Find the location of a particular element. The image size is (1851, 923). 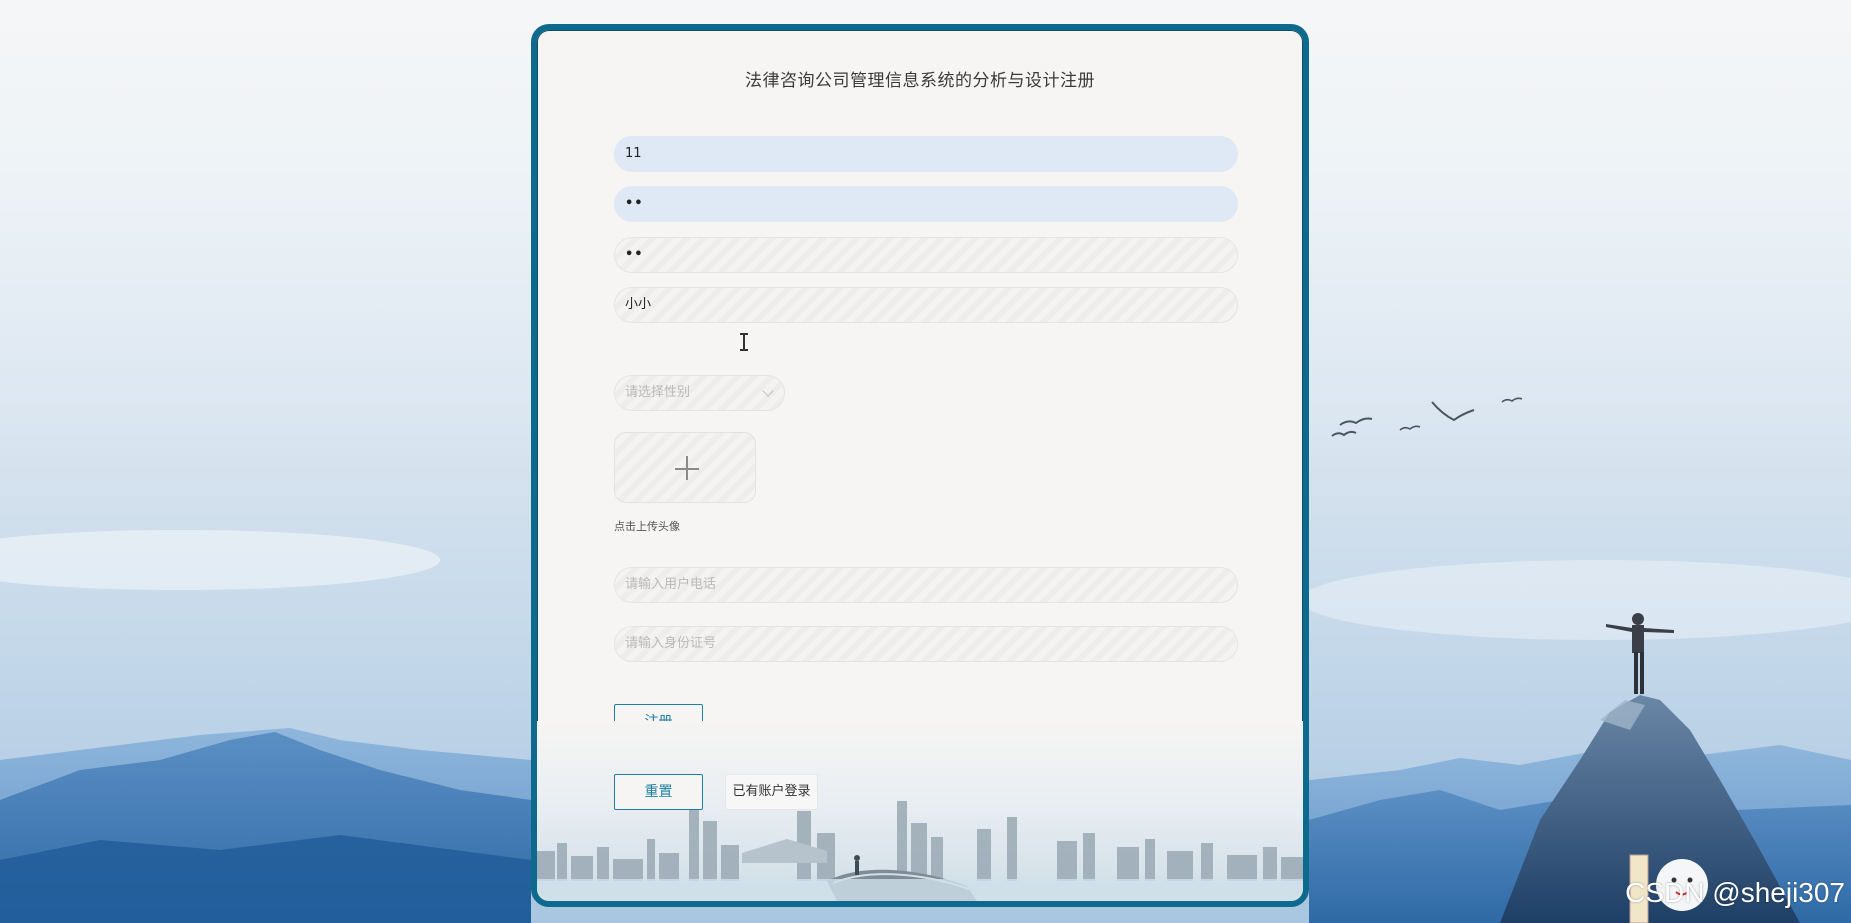

idcard-input: 请输入身份证号 is located at coordinates (926, 644).